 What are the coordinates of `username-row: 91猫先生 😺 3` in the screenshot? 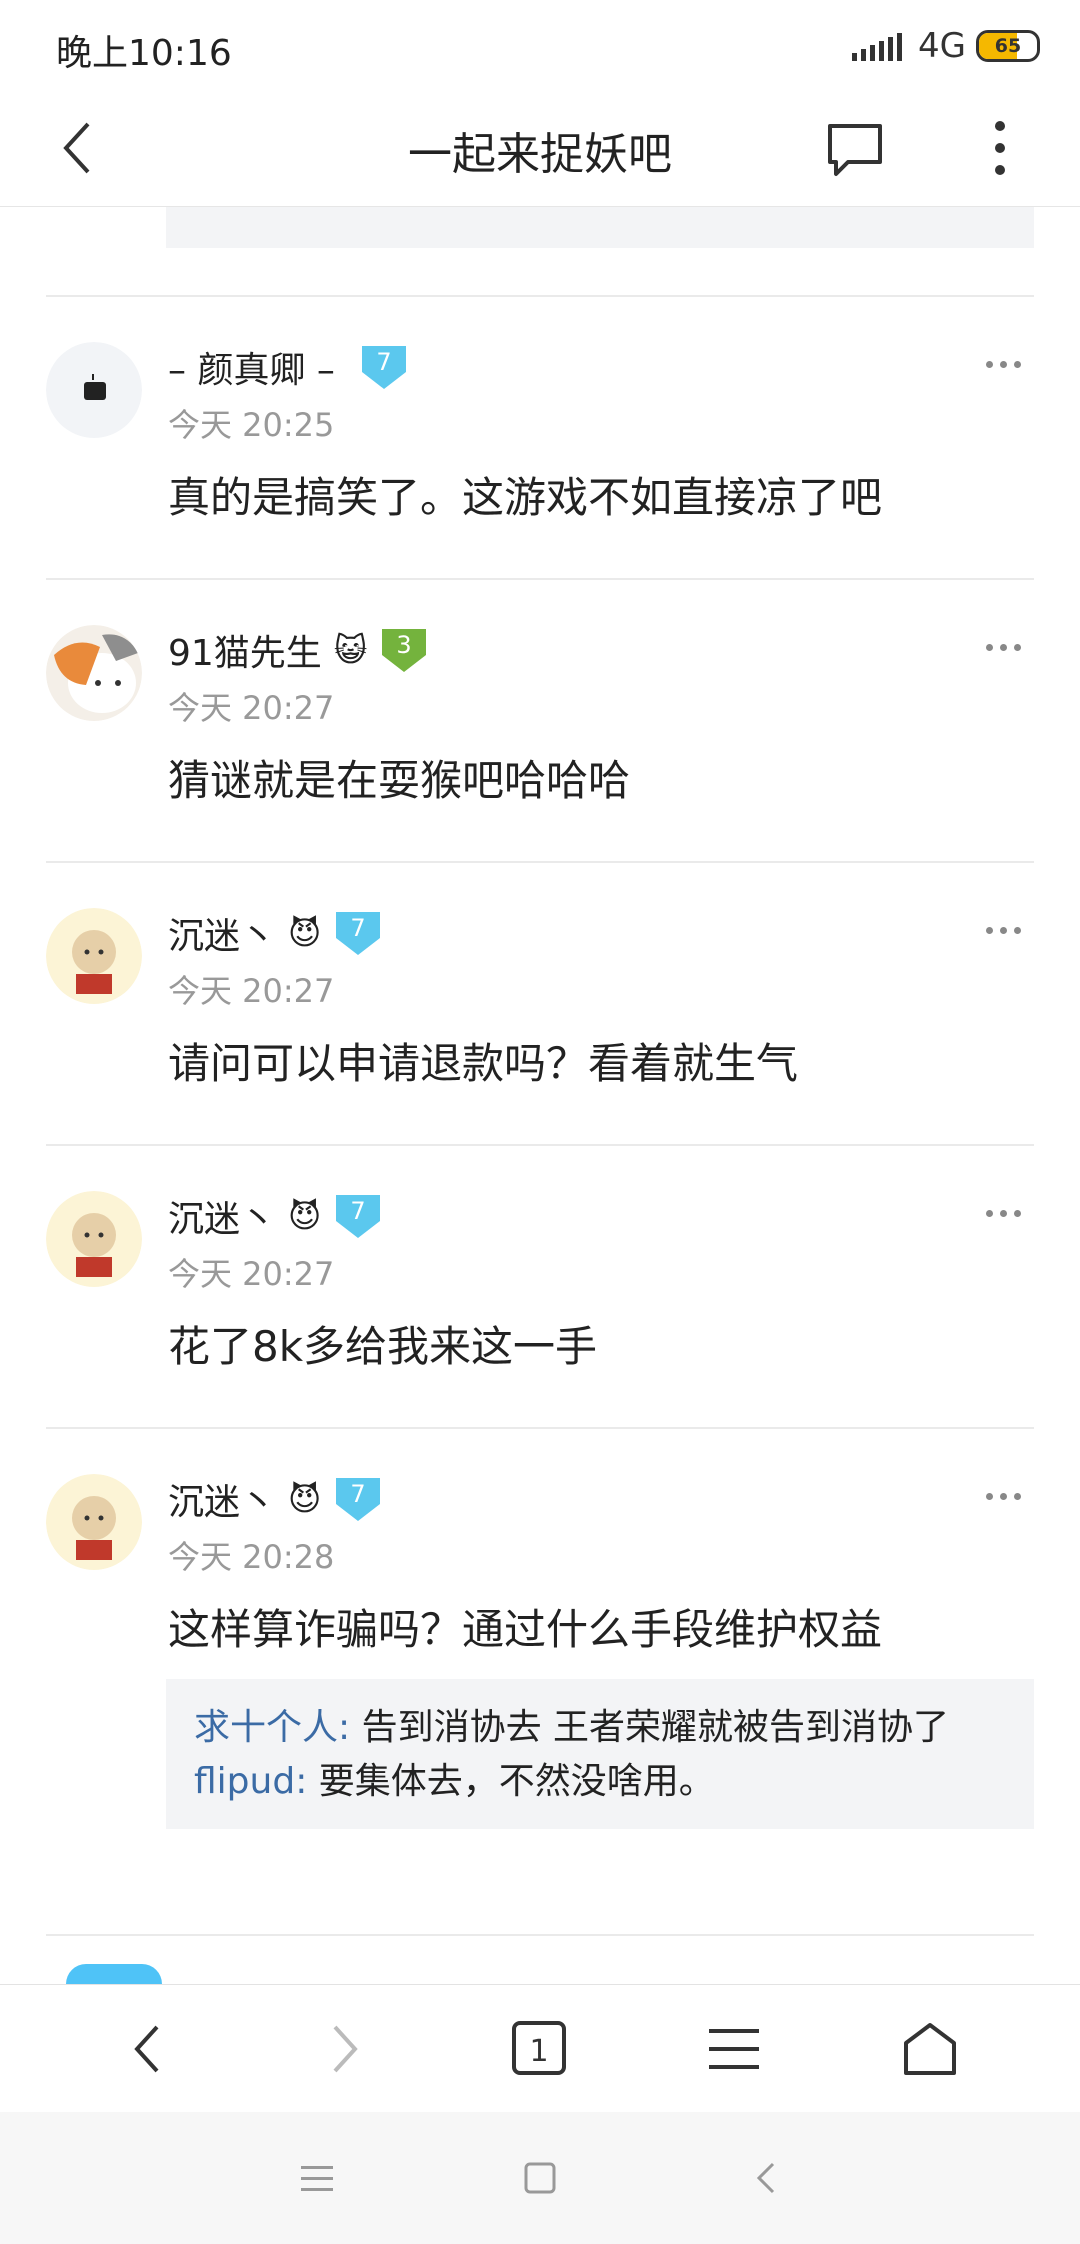 It's located at (298, 650).